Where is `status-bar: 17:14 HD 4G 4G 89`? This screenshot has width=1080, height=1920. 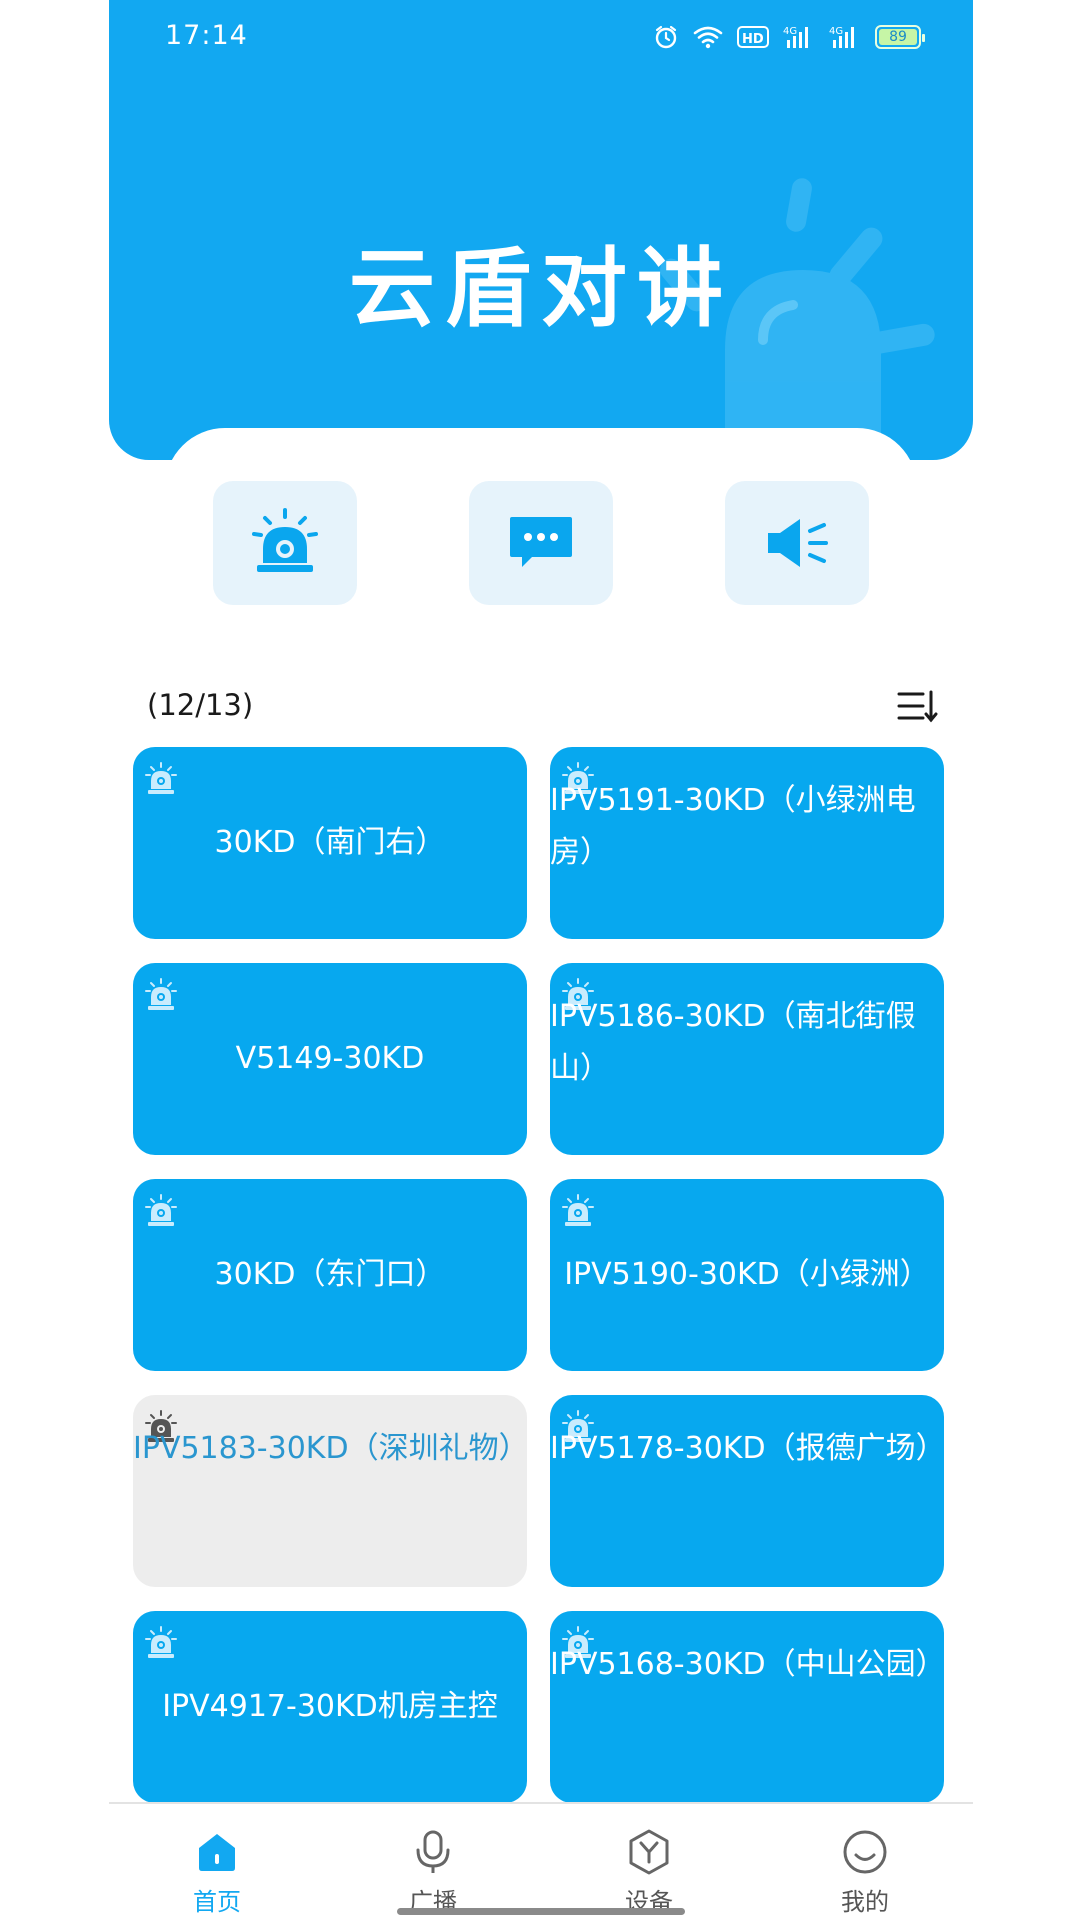 status-bar: 17:14 HD 4G 4G 89 is located at coordinates (541, 39).